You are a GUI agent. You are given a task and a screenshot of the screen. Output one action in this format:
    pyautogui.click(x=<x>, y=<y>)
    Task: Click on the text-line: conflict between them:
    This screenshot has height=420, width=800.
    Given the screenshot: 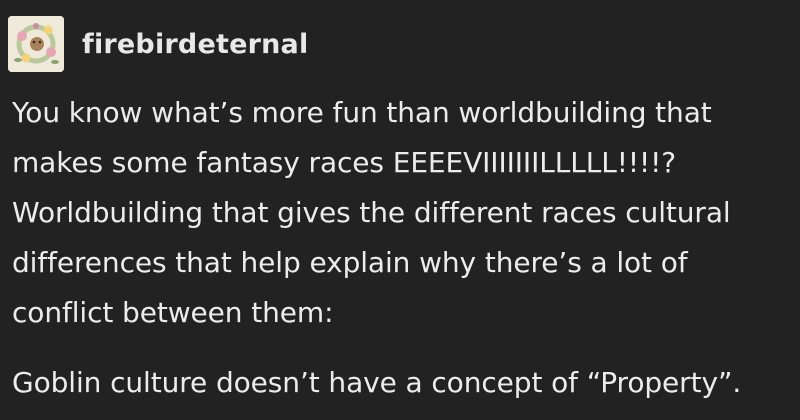 What is the action you would take?
    pyautogui.click(x=173, y=312)
    